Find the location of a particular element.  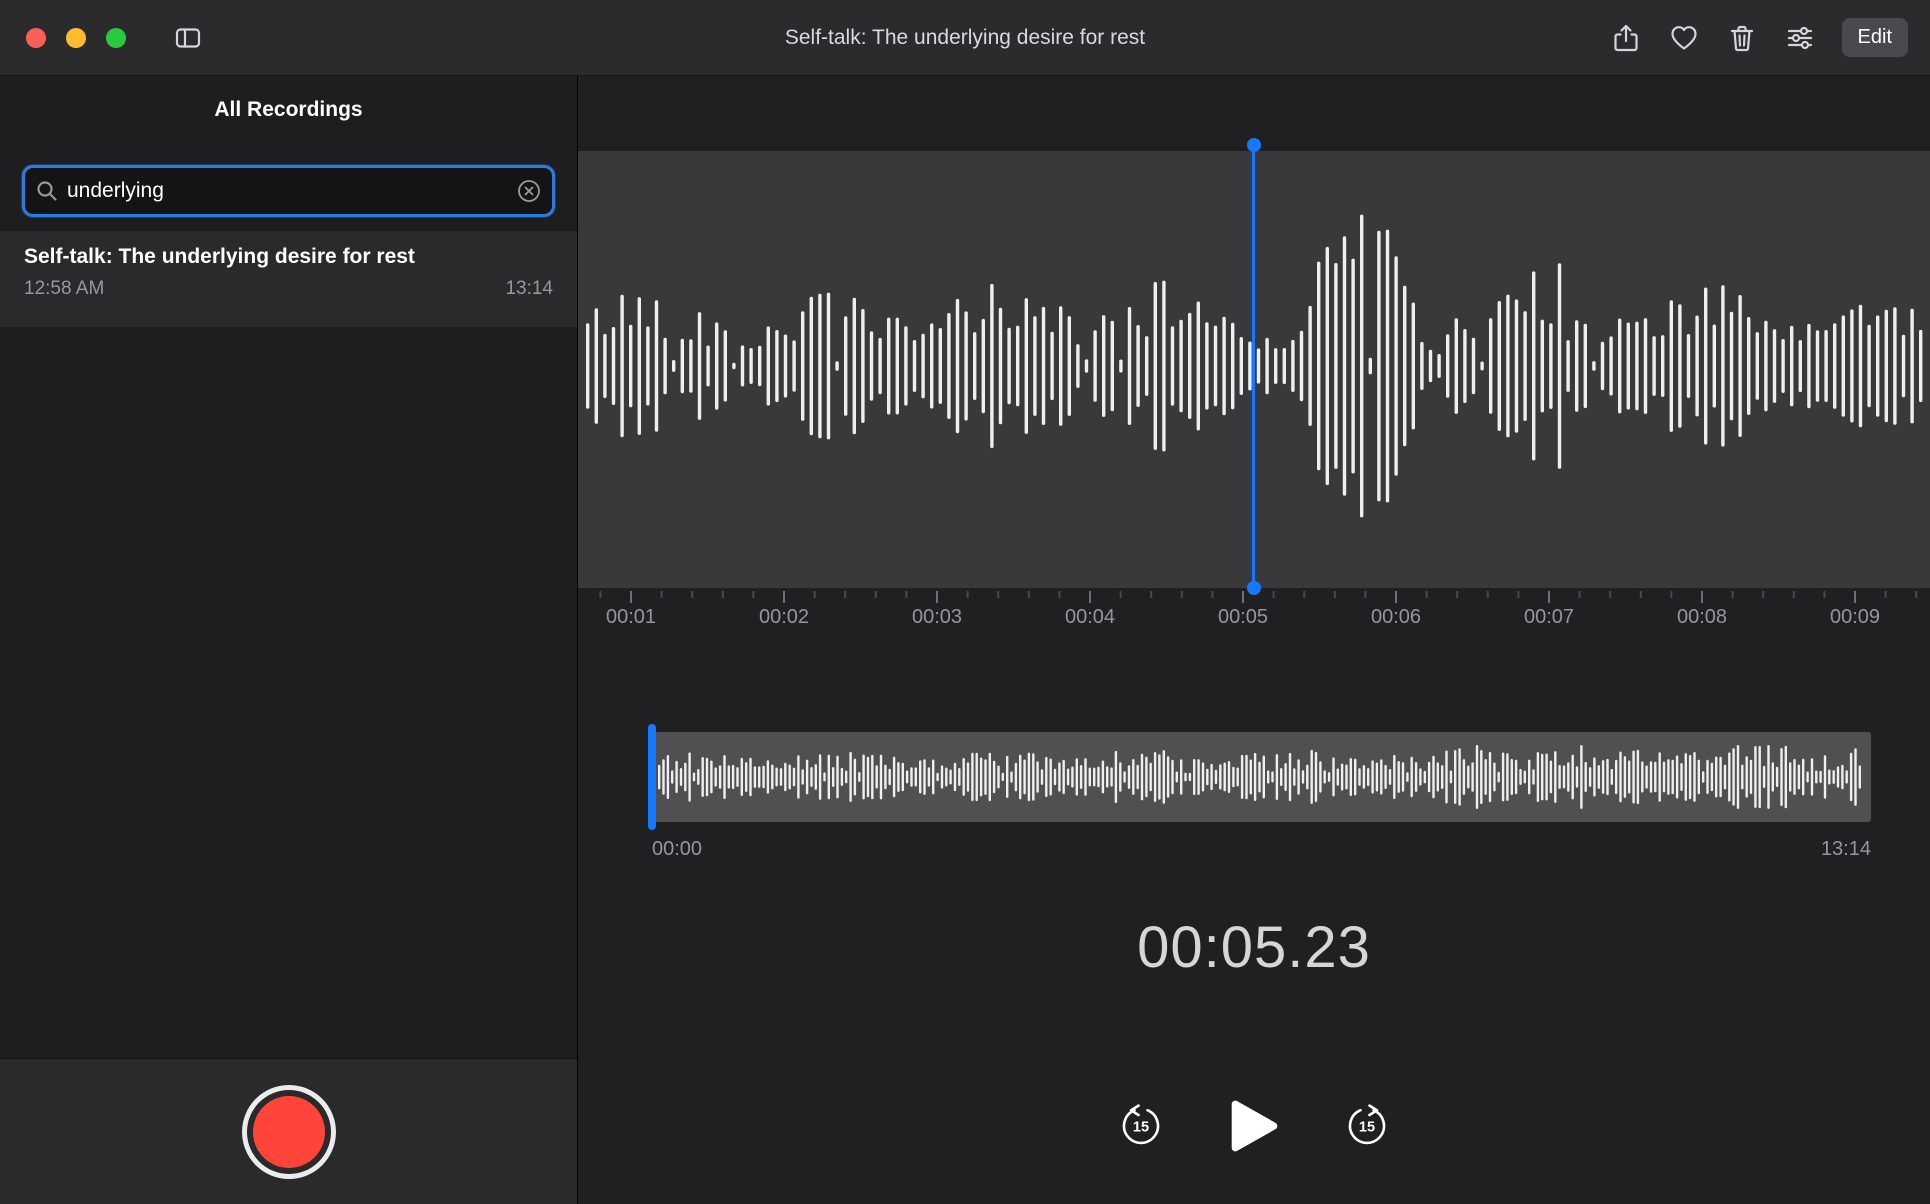

waveform-overview is located at coordinates (1259, 777).